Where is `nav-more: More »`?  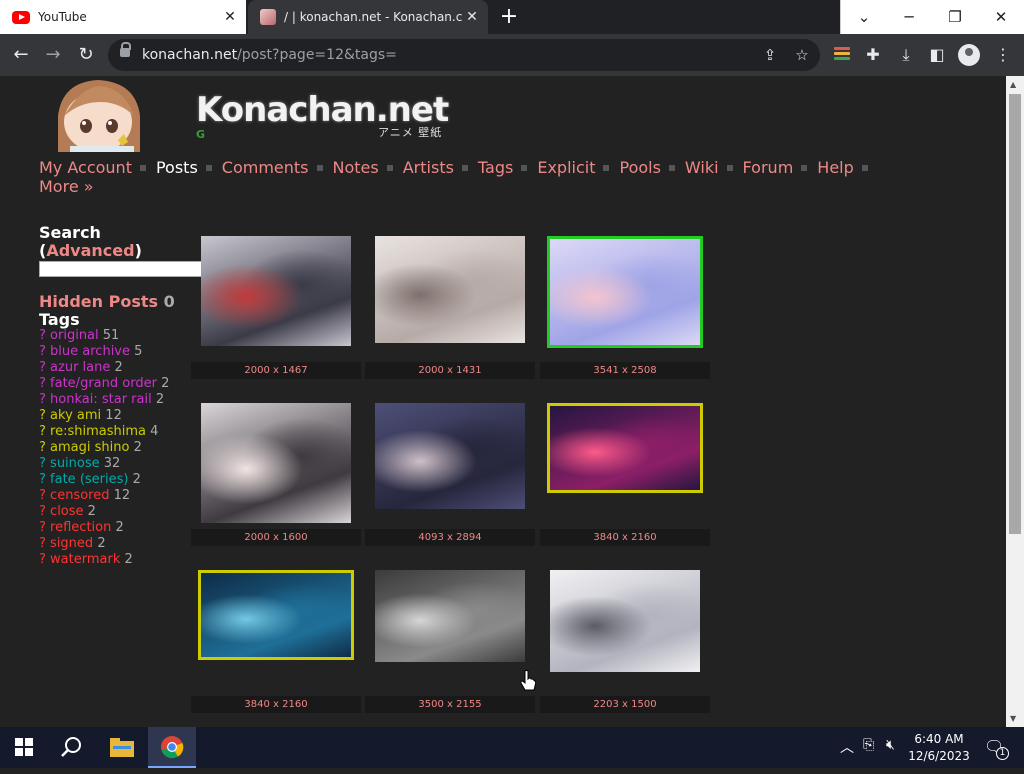 nav-more: More » is located at coordinates (66, 186).